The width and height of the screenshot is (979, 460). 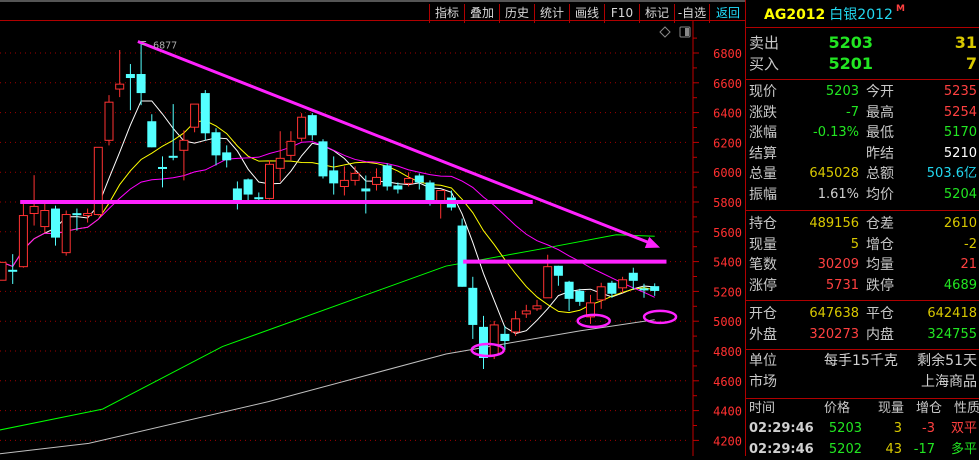 What do you see at coordinates (551, 13) in the screenshot?
I see `statistics-button: 统计` at bounding box center [551, 13].